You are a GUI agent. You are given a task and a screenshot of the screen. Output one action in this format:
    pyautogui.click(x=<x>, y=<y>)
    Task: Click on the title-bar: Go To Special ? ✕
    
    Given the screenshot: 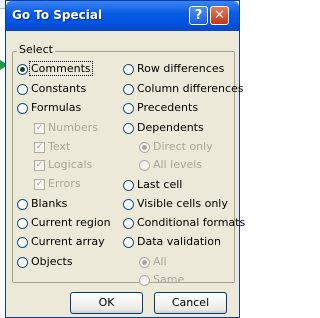 What is the action you would take?
    pyautogui.click(x=122, y=16)
    